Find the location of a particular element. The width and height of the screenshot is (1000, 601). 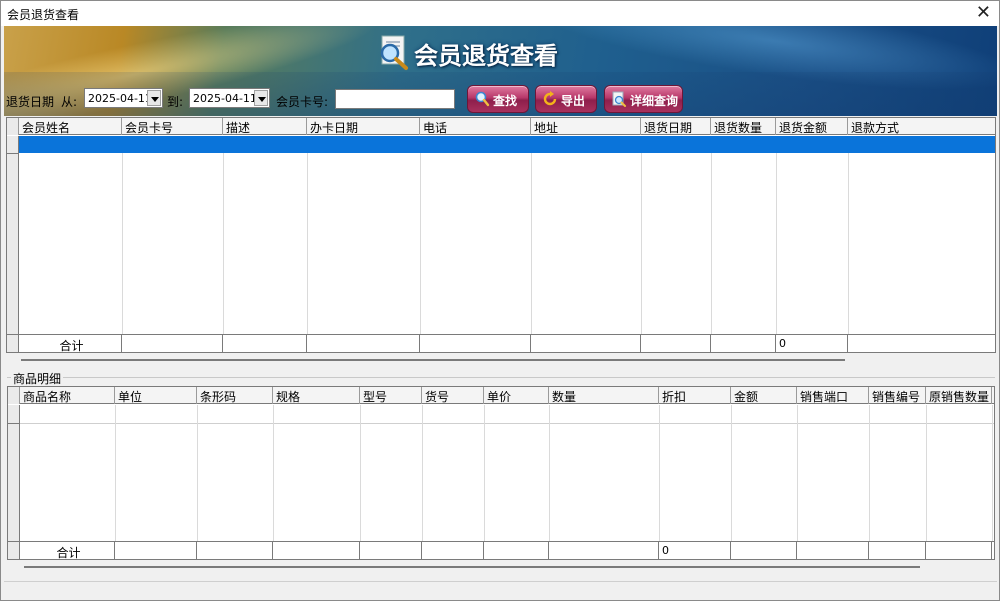

card-number-label: 会员卡号: is located at coordinates (302, 102).